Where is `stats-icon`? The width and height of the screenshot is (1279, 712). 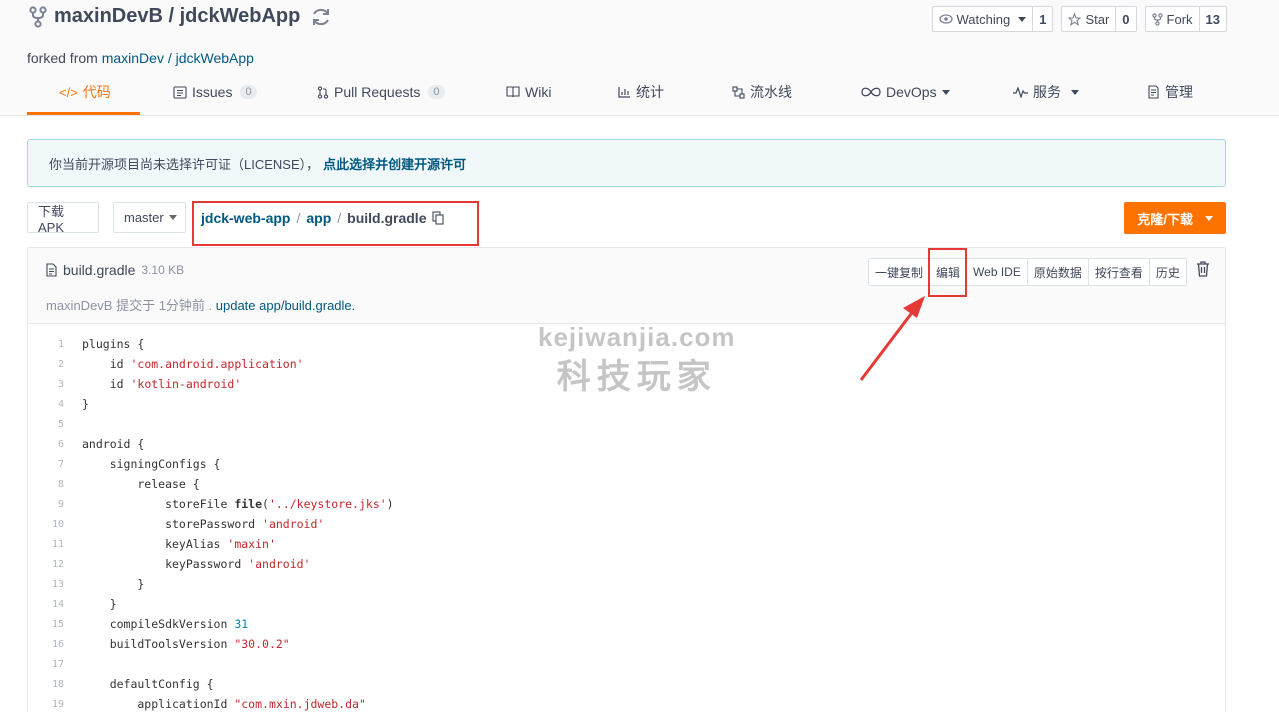
stats-icon is located at coordinates (624, 92).